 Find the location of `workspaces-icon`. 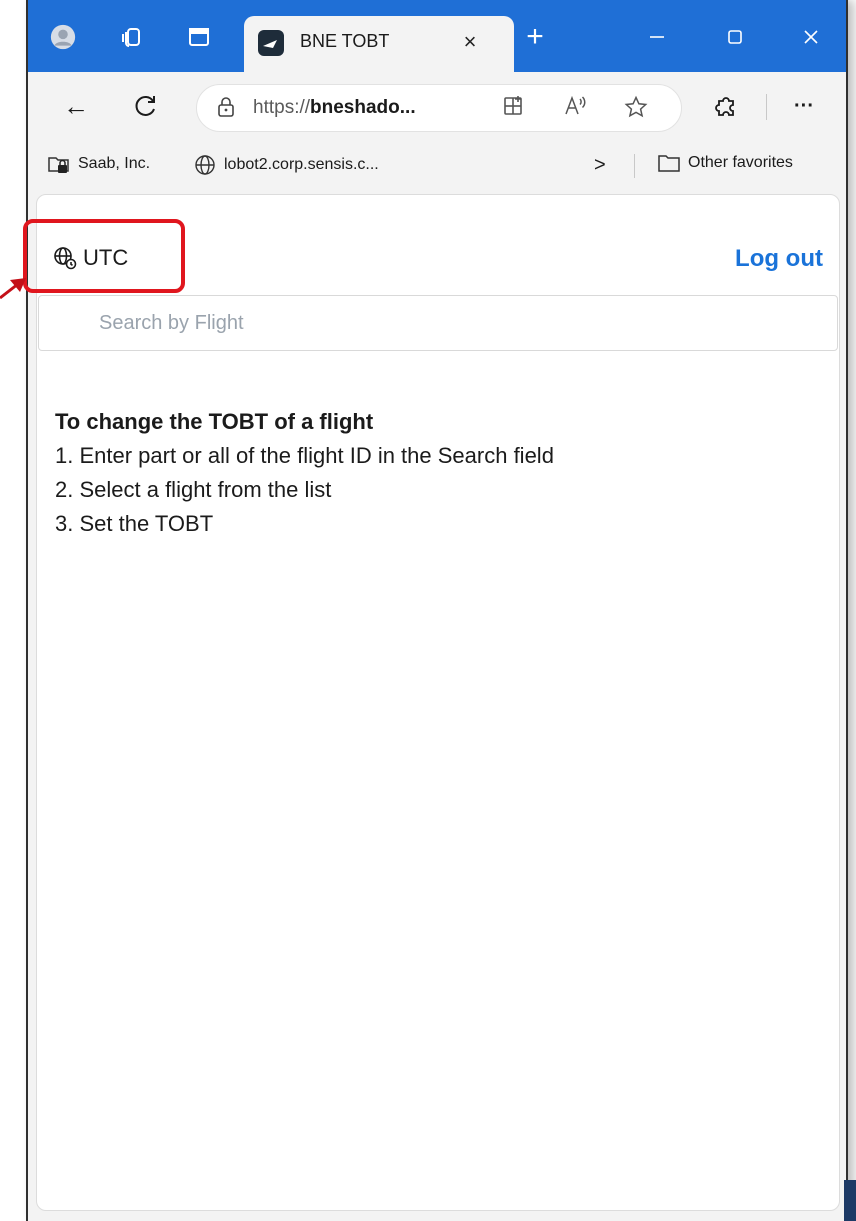

workspaces-icon is located at coordinates (131, 37).